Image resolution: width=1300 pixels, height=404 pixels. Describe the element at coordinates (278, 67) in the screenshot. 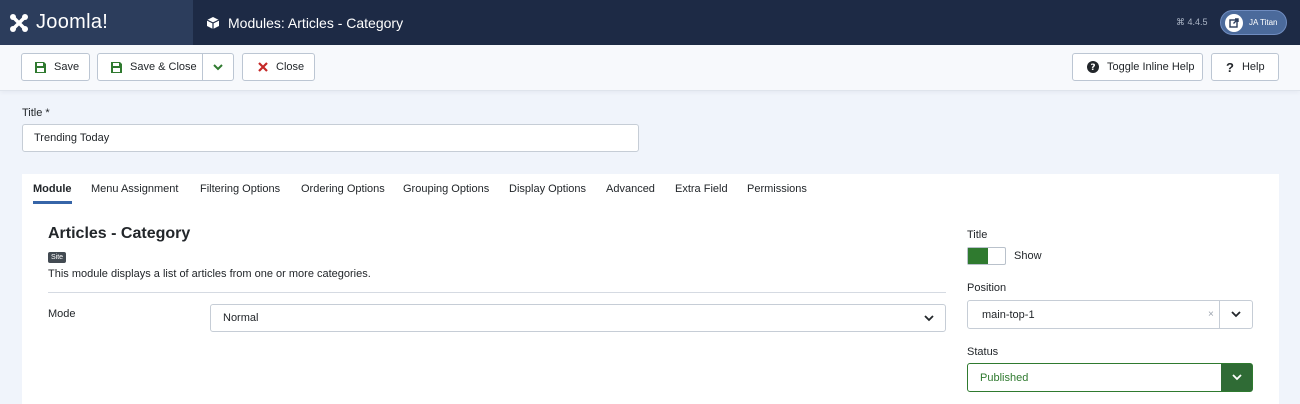

I see `close-button: Close` at that location.